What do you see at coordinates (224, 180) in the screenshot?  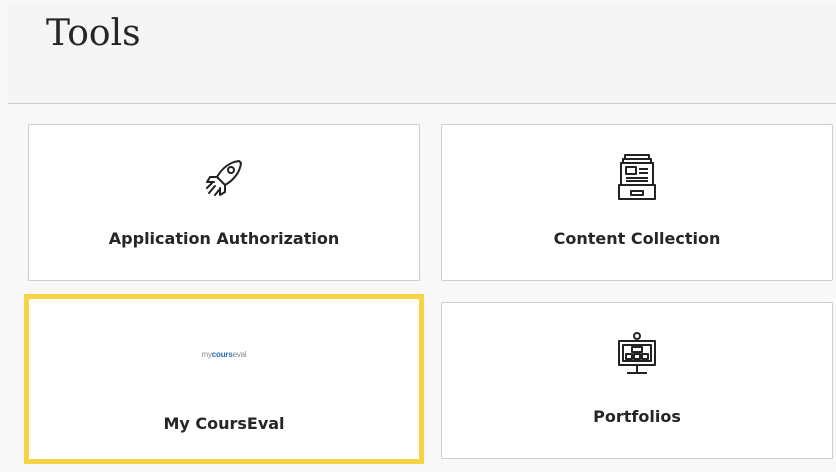 I see `rocket-icon` at bounding box center [224, 180].